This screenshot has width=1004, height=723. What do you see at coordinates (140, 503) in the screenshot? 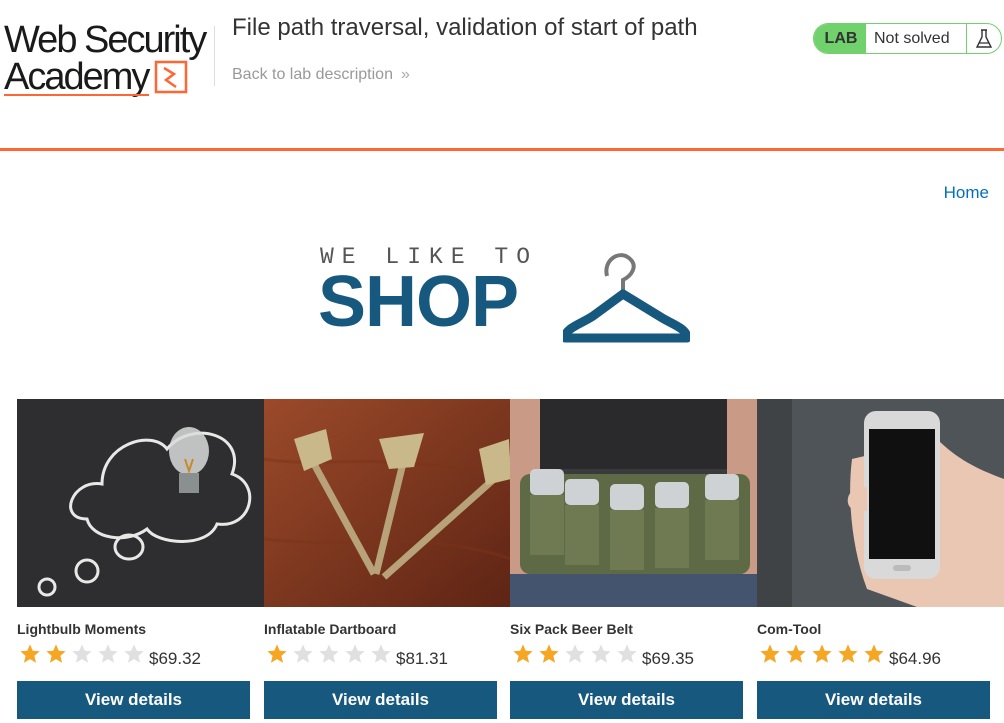
I see `lightbulb-chalkboard-image` at bounding box center [140, 503].